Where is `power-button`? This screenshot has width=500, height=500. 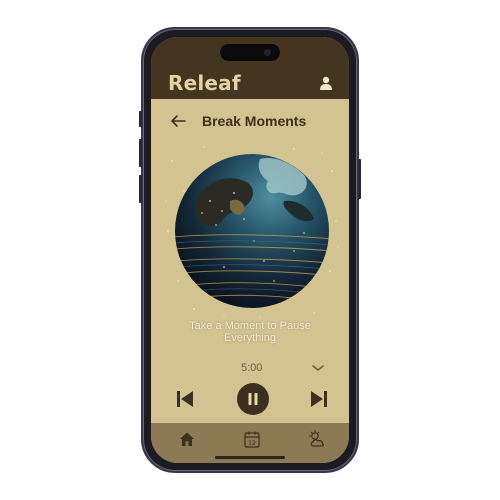
power-button is located at coordinates (359, 179).